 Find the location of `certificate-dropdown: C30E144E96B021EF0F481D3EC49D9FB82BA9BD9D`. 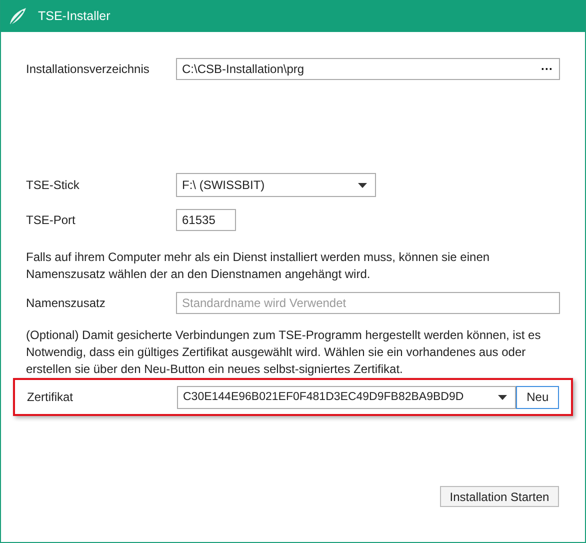

certificate-dropdown: C30E144E96B021EF0F481D3EC49D9FB82BA9BD9D is located at coordinates (346, 397).